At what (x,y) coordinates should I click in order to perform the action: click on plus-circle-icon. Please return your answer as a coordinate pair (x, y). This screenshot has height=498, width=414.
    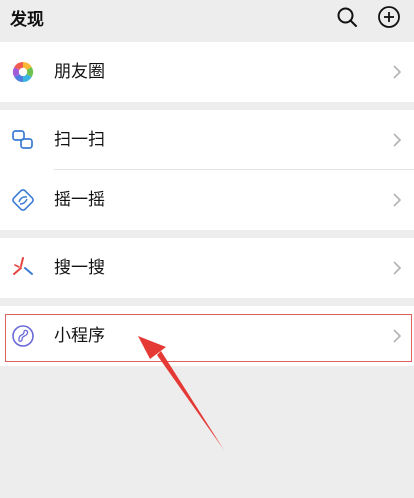
    Looking at the image, I should click on (389, 17).